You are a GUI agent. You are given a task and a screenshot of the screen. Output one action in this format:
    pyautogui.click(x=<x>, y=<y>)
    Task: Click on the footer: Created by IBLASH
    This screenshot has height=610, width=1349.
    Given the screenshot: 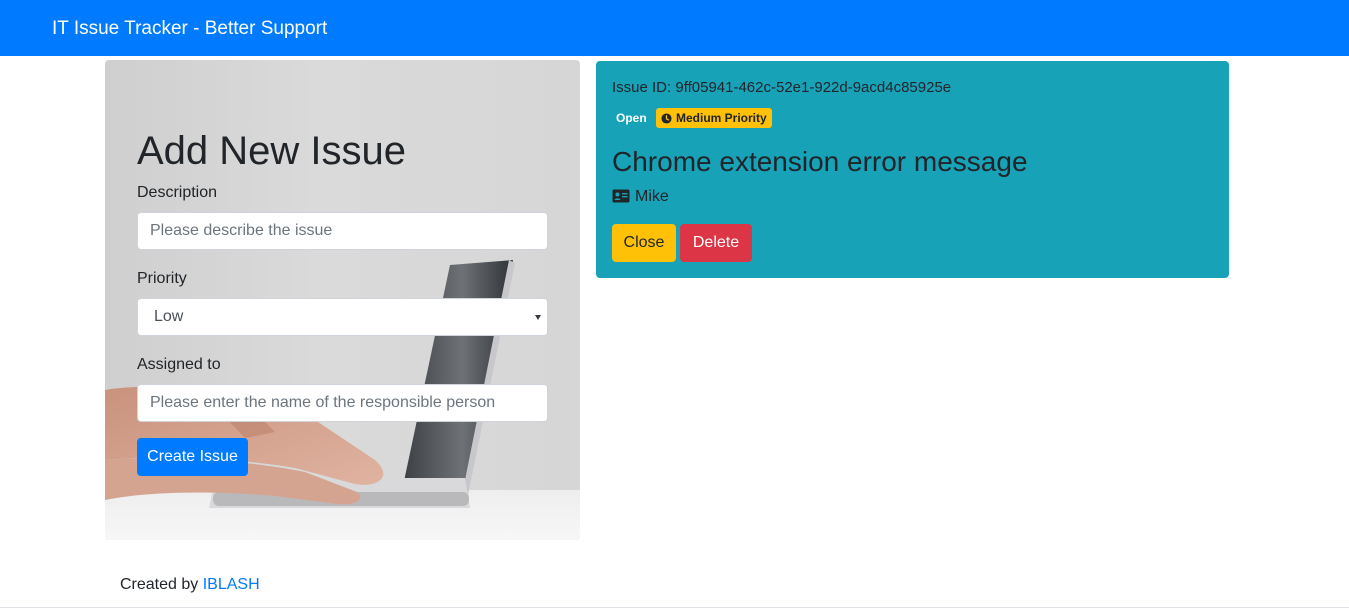 What is the action you would take?
    pyautogui.click(x=190, y=585)
    